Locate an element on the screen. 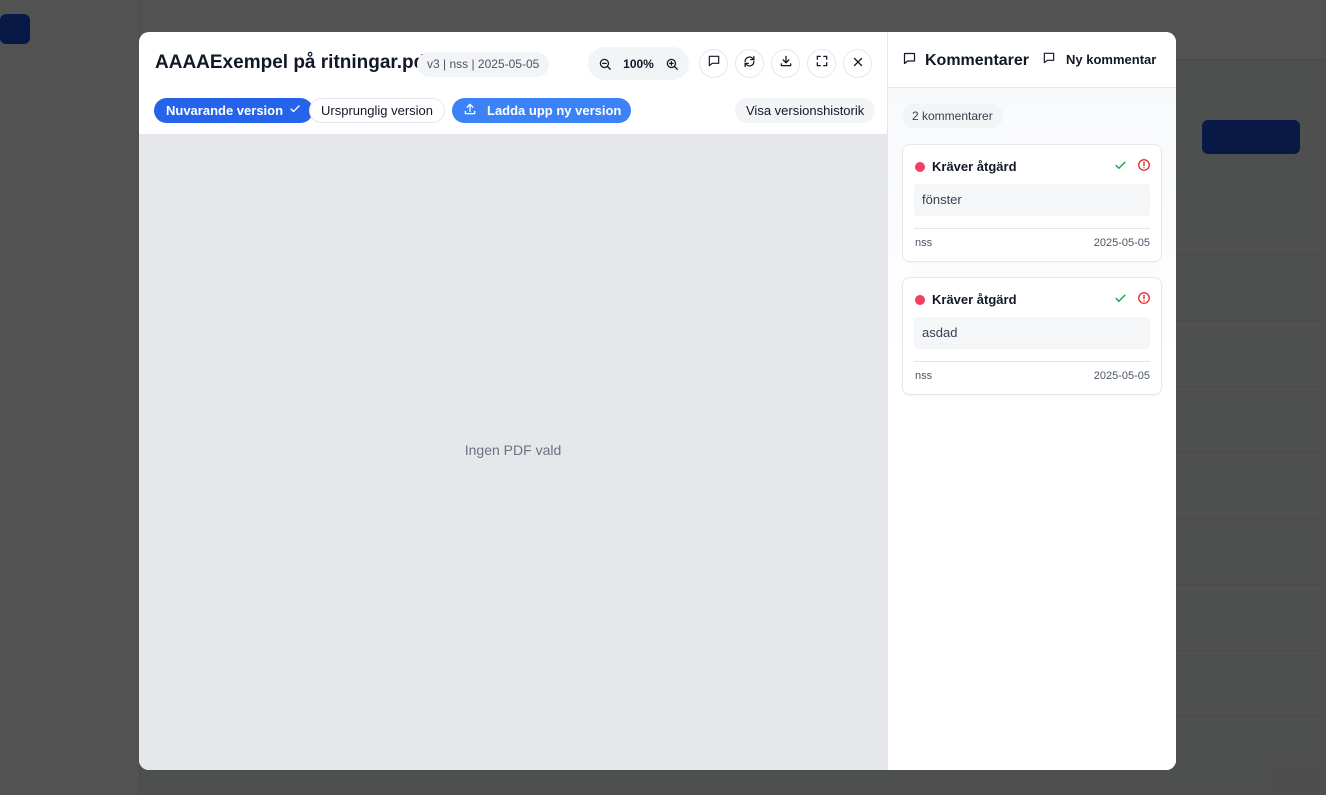  version-meta-badge: v3 | nss | 2025-05-05 is located at coordinates (483, 64).